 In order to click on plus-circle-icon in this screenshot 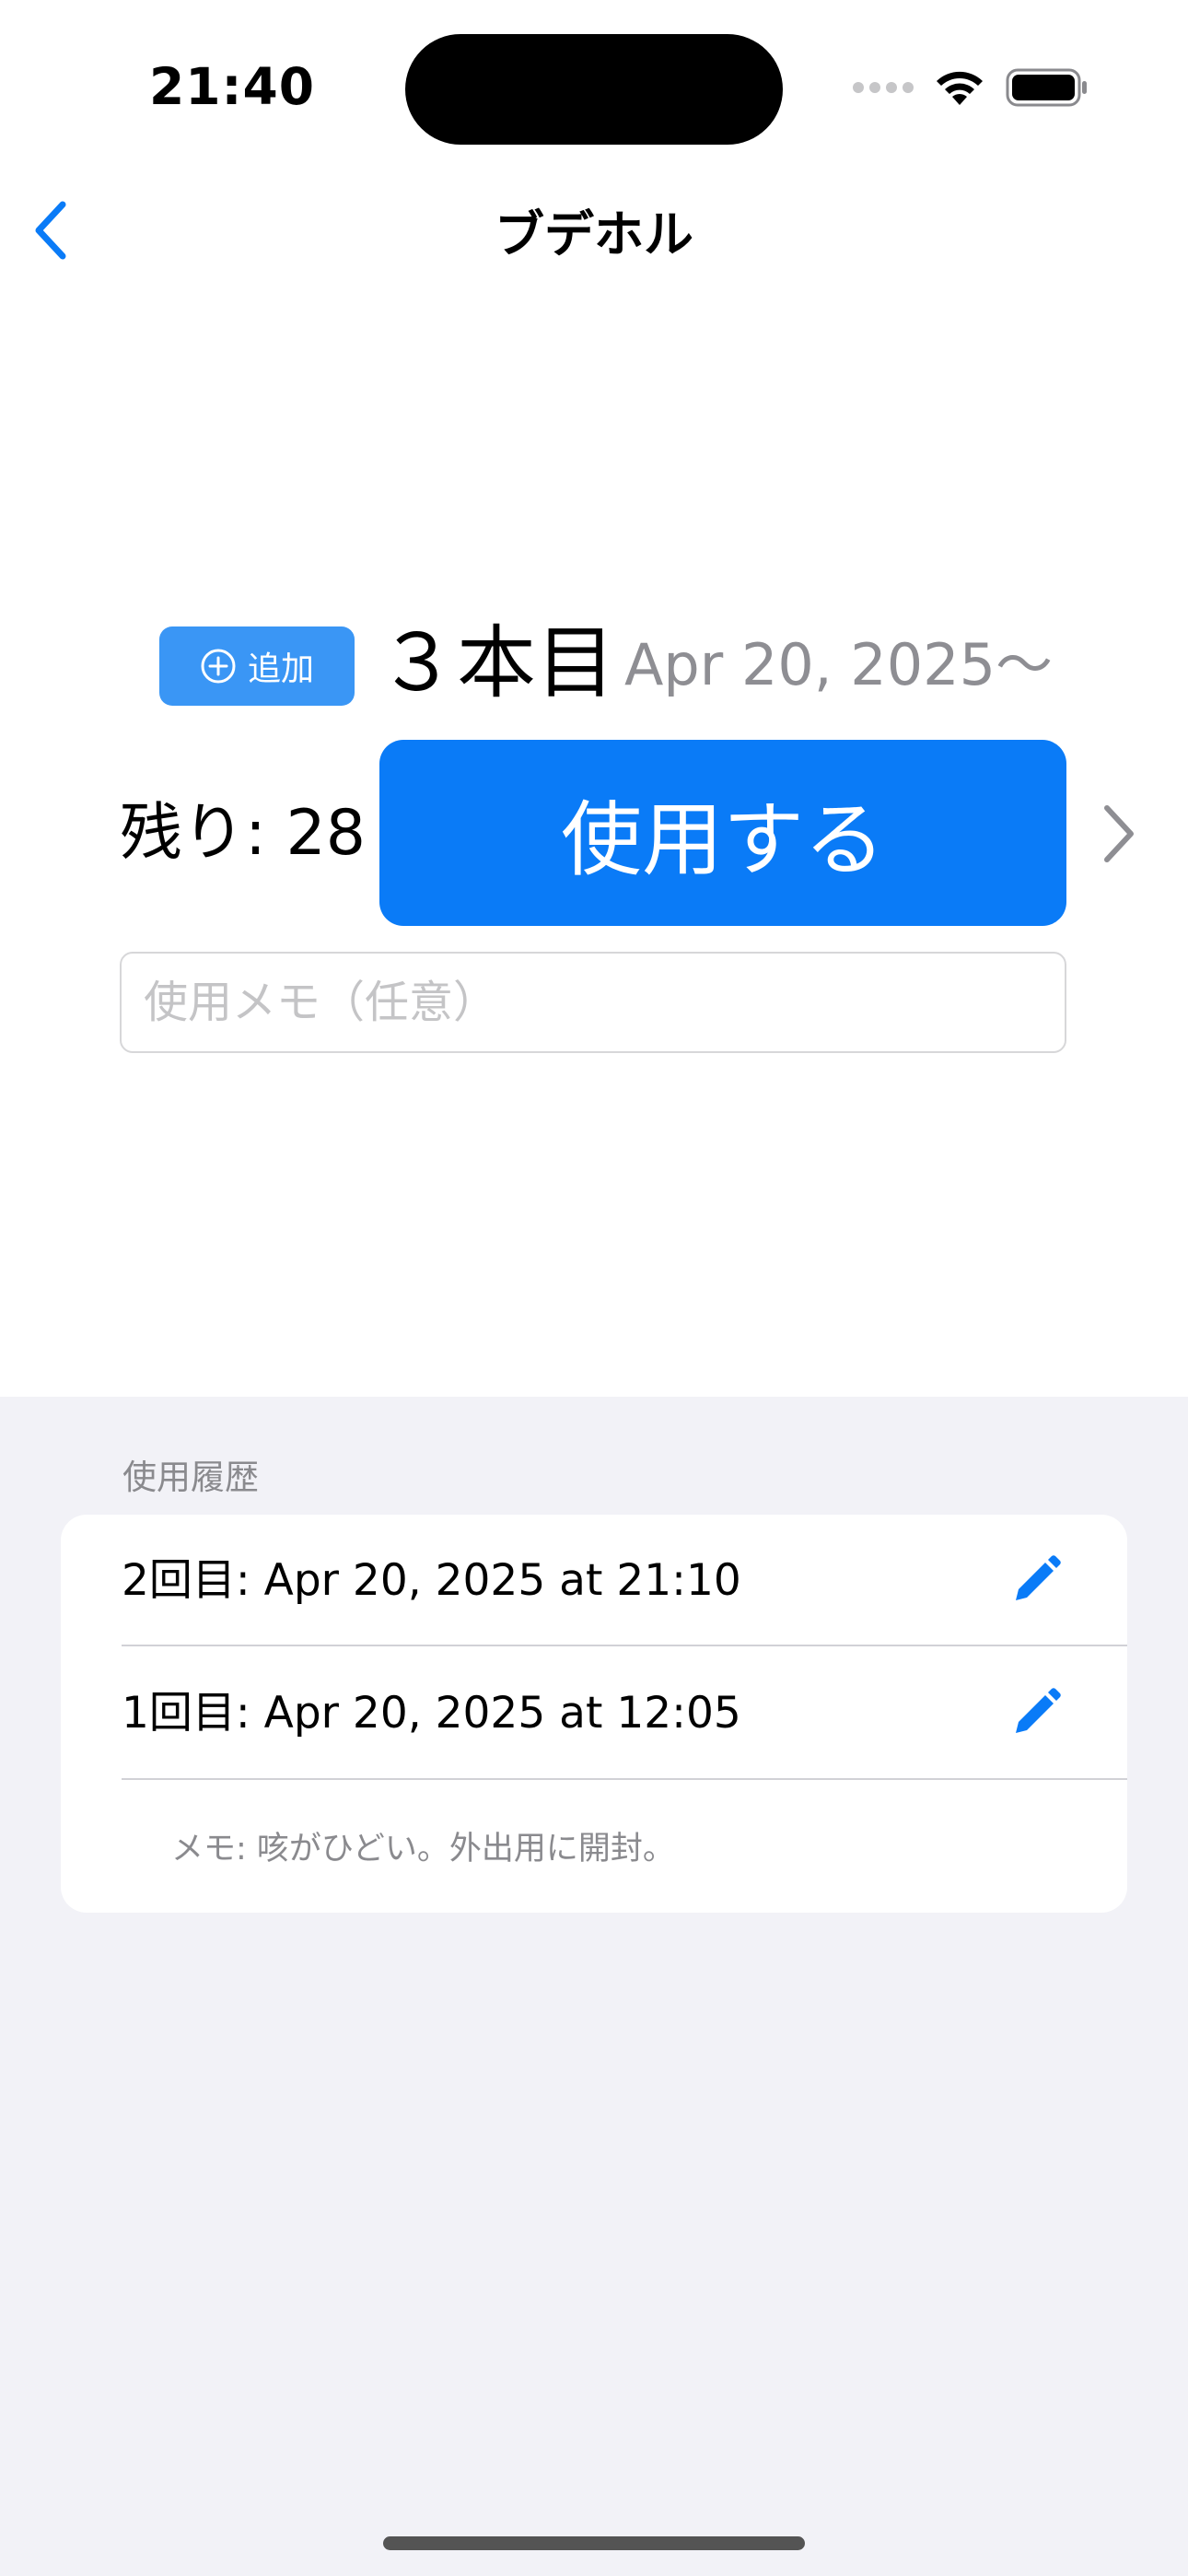, I will do `click(218, 667)`.